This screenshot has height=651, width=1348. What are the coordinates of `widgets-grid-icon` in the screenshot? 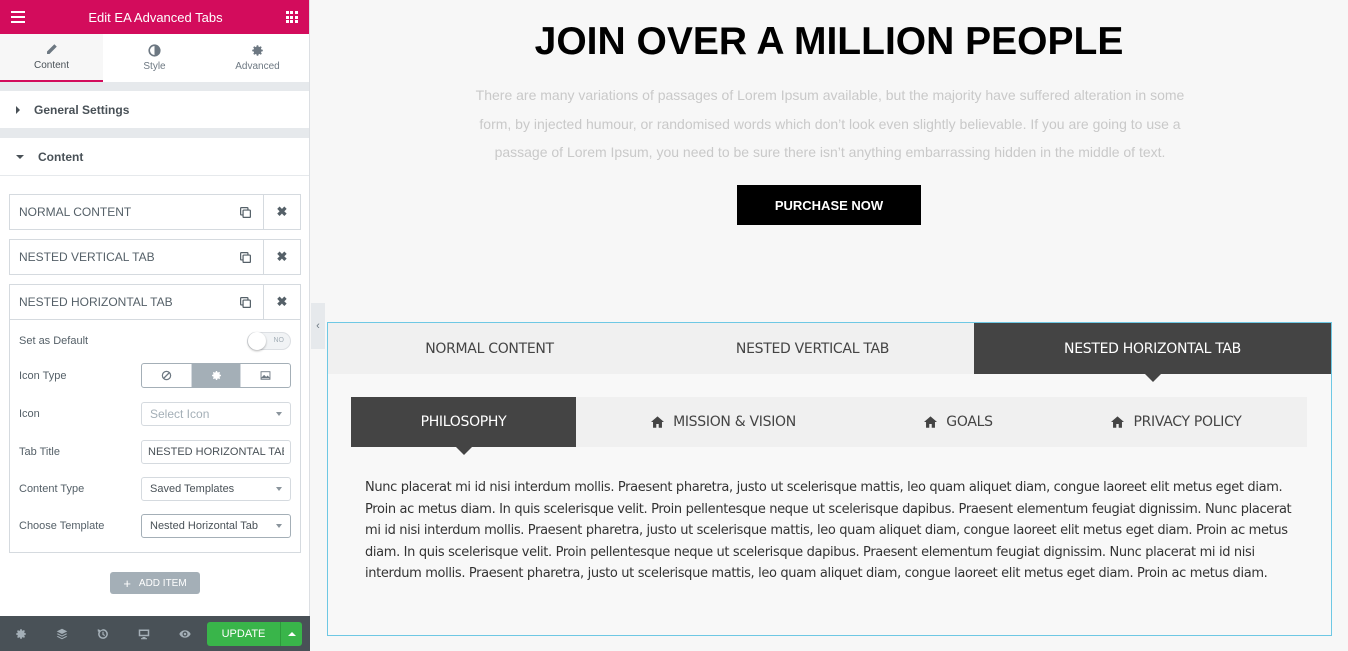 It's located at (291, 17).